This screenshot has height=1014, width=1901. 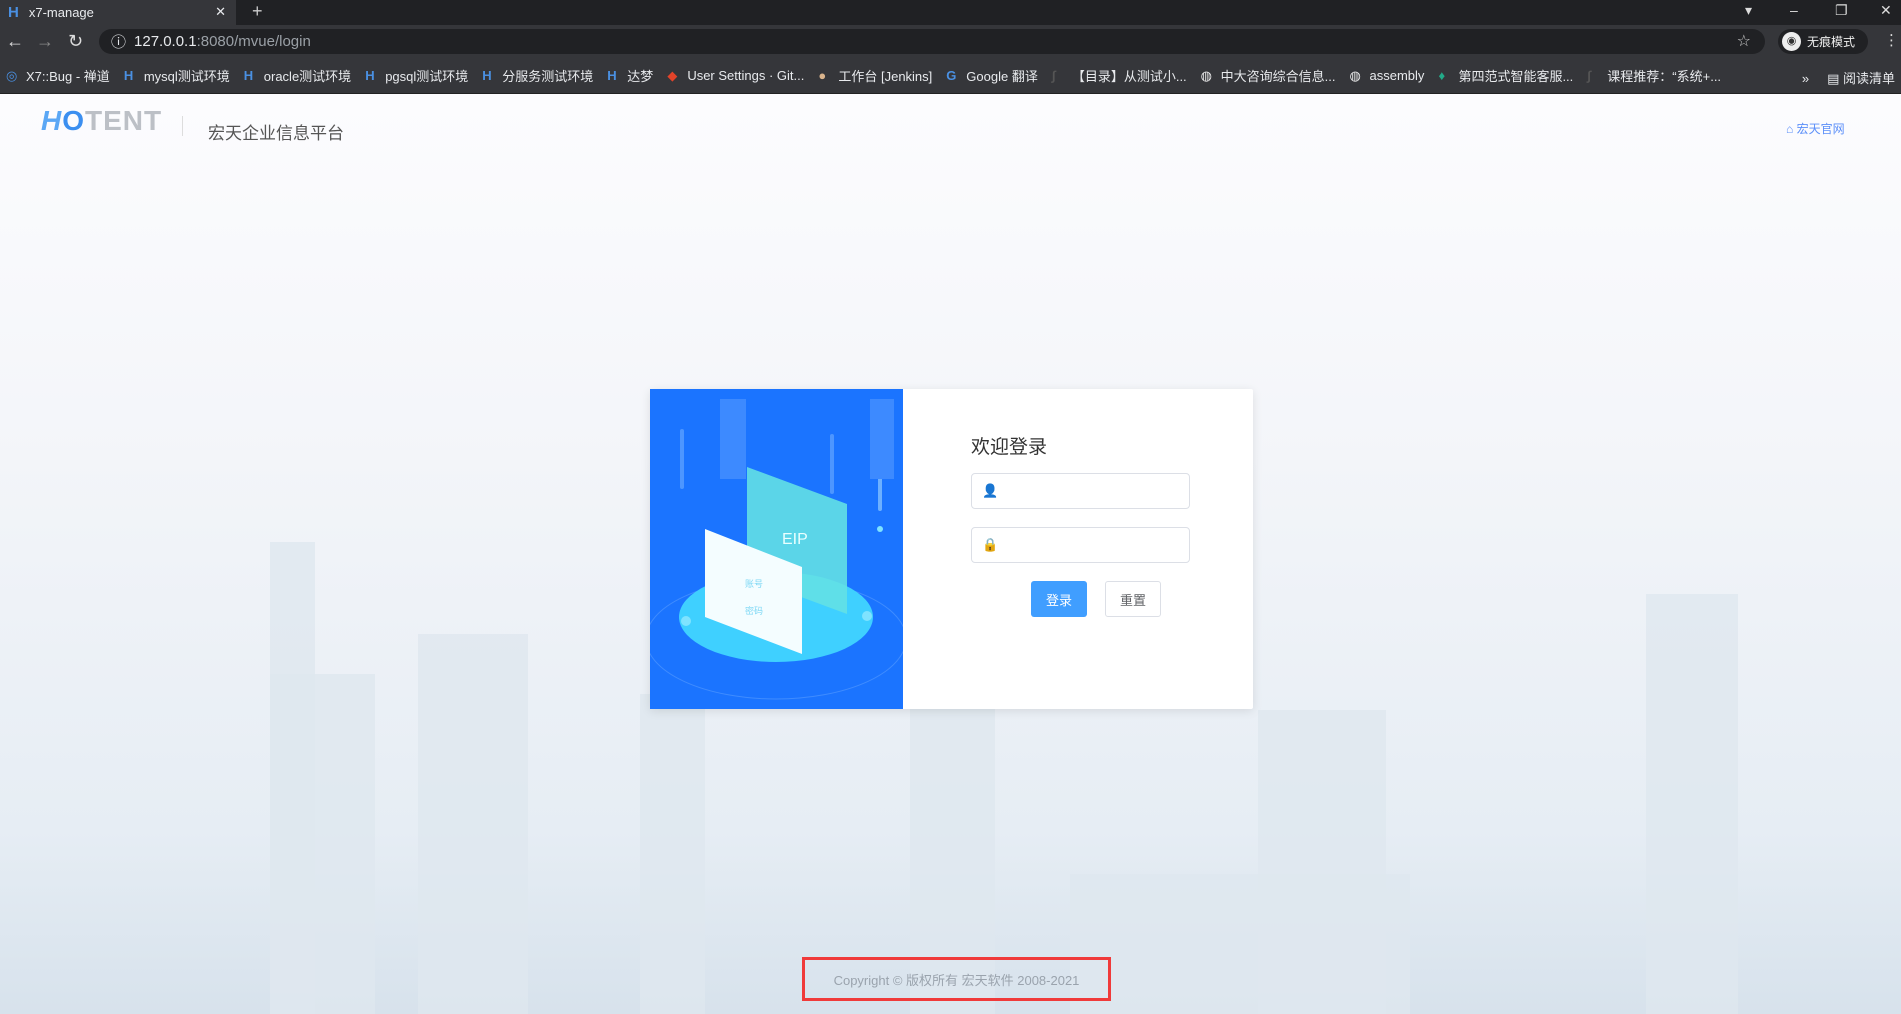 I want to click on bookmark: ◍ assembly, so click(x=1387, y=75).